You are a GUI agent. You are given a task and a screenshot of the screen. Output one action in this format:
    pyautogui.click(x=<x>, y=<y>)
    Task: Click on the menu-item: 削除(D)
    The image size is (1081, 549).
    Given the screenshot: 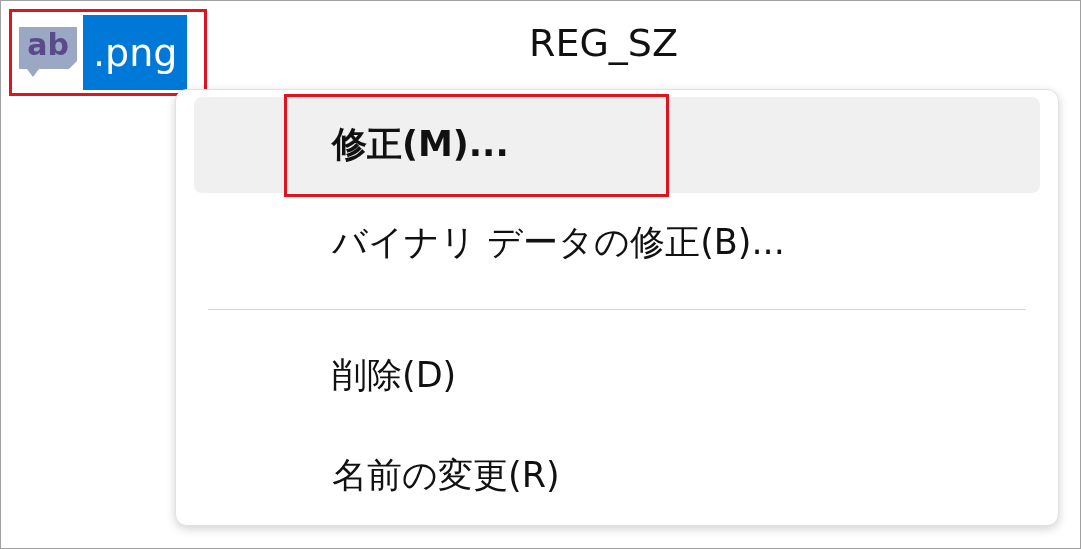 What is the action you would take?
    pyautogui.click(x=617, y=375)
    